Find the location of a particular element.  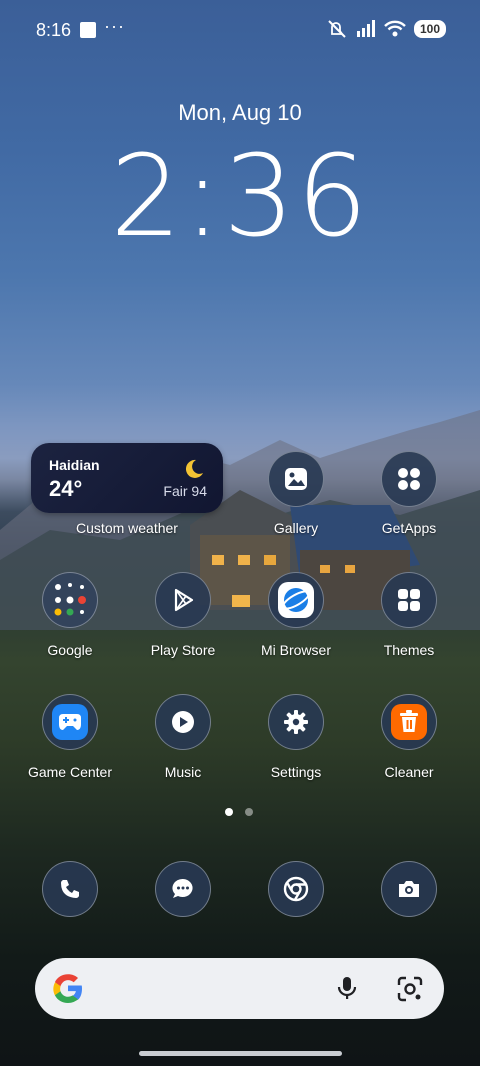

microphone-icon is located at coordinates (347, 988).